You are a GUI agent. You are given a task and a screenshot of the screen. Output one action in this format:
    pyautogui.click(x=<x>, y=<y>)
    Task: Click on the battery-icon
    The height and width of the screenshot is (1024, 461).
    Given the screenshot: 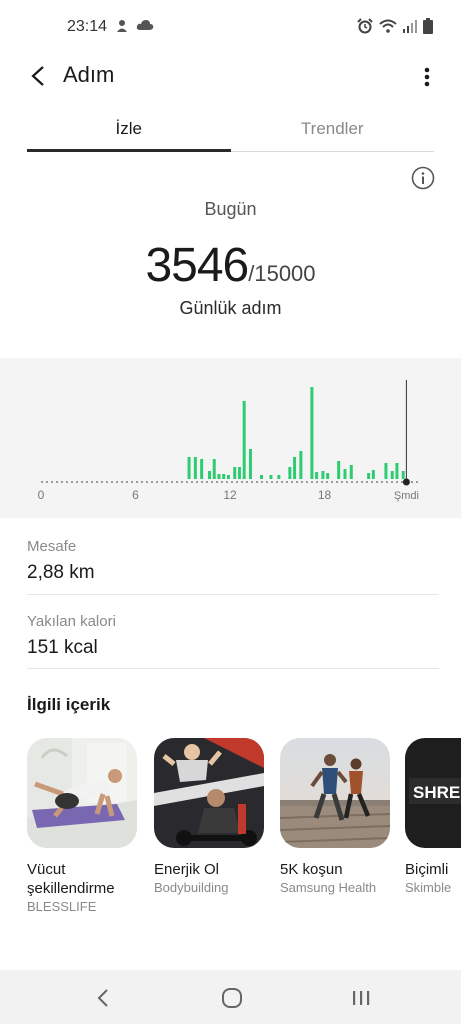 What is the action you would take?
    pyautogui.click(x=428, y=26)
    